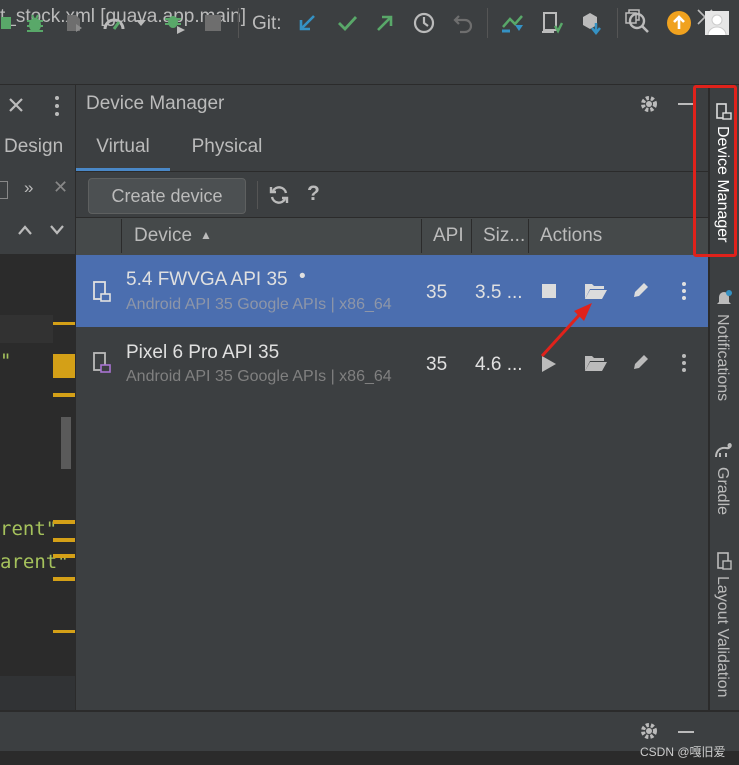 The image size is (739, 765). Describe the element at coordinates (722, 491) in the screenshot. I see `stripe-tab-gradle: Gradle` at that location.